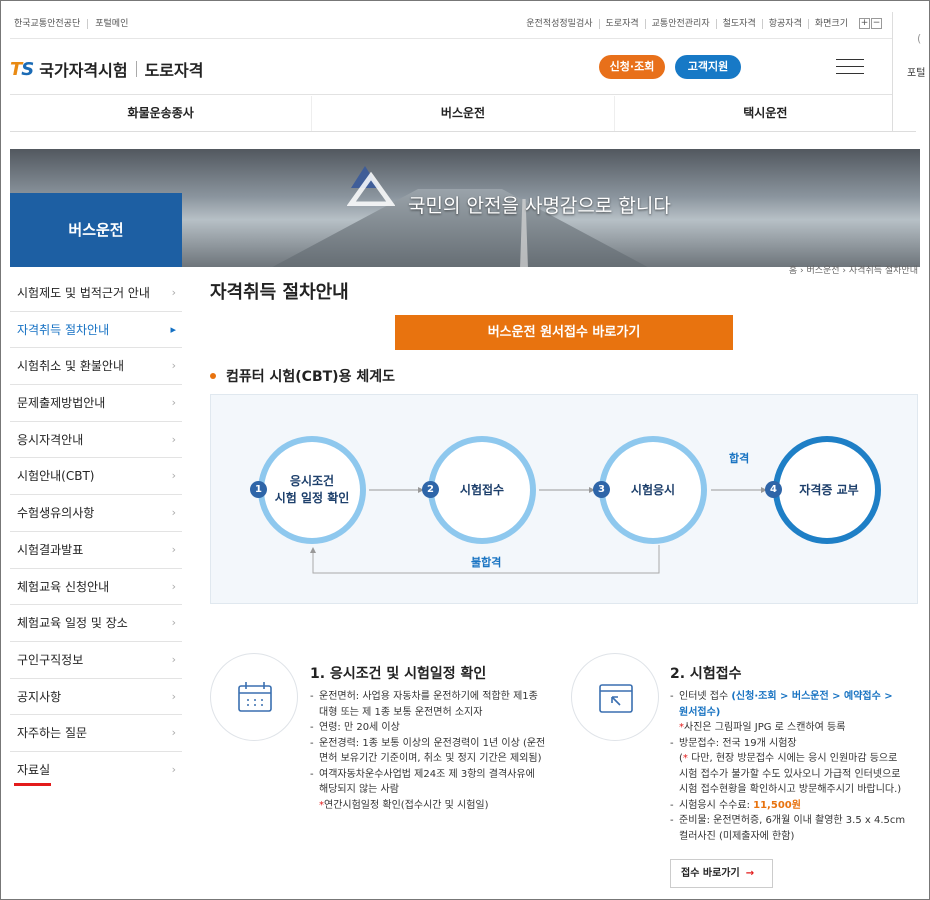  I want to click on gnb-item-cargo: 화물운송종사, so click(161, 113).